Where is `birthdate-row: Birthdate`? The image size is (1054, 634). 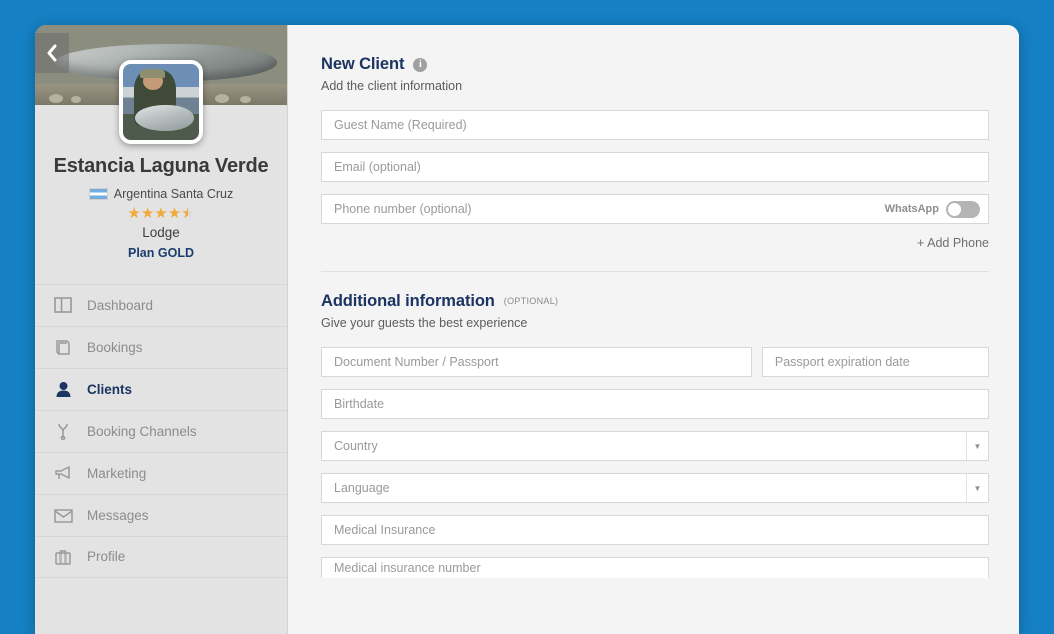 birthdate-row: Birthdate is located at coordinates (655, 404).